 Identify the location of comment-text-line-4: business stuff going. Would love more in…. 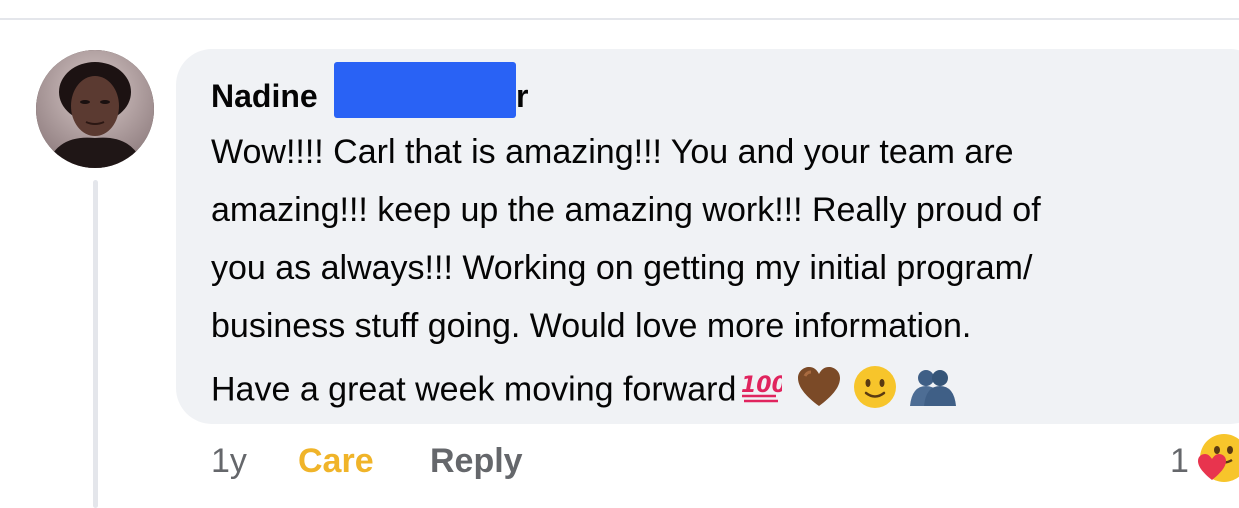
(591, 326).